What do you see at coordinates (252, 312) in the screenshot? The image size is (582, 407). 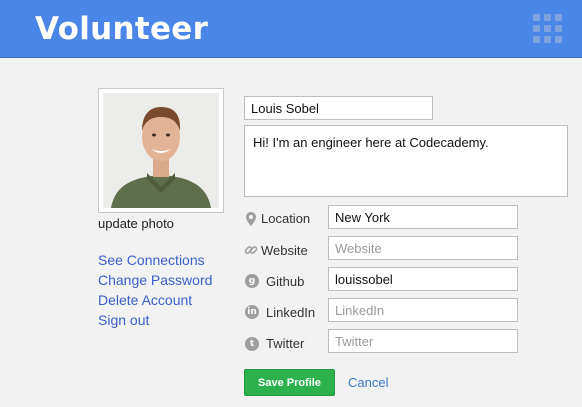 I see `linkedin-icon: in` at bounding box center [252, 312].